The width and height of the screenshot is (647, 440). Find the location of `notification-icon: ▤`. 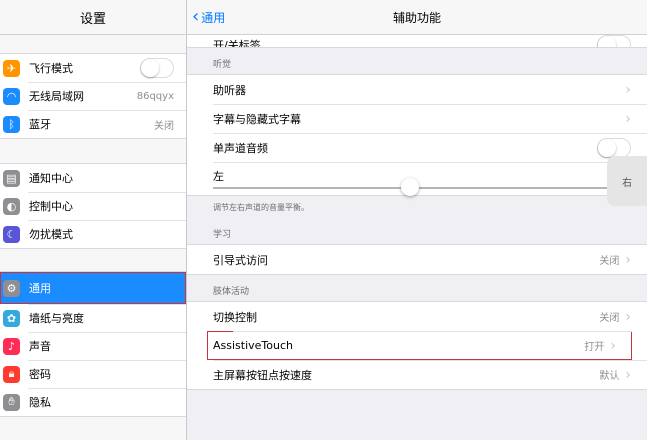

notification-icon: ▤ is located at coordinates (11, 178).